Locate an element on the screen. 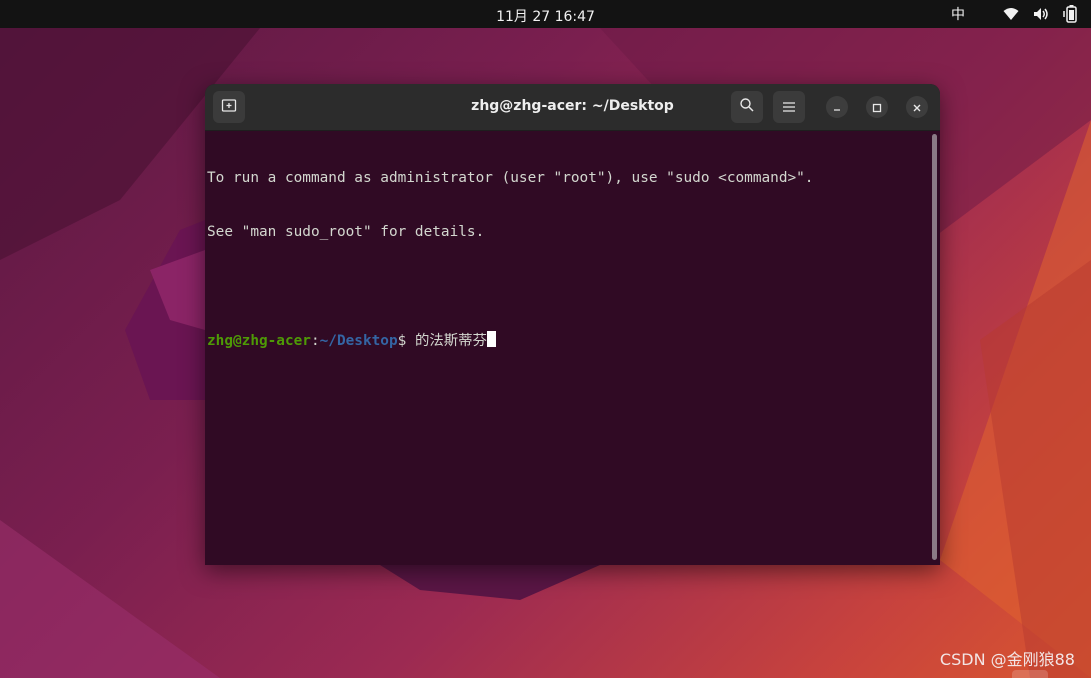  menu-icon is located at coordinates (789, 107).